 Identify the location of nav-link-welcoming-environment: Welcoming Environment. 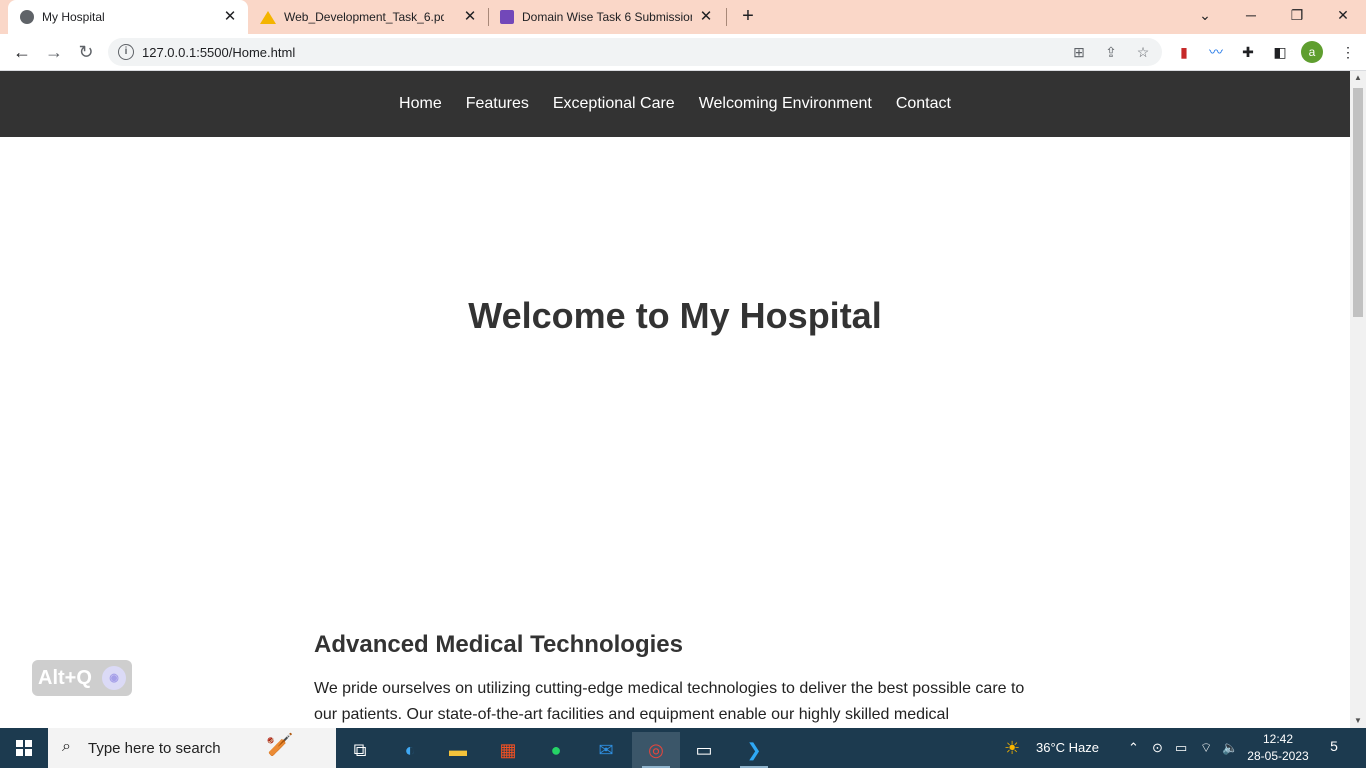
(785, 104).